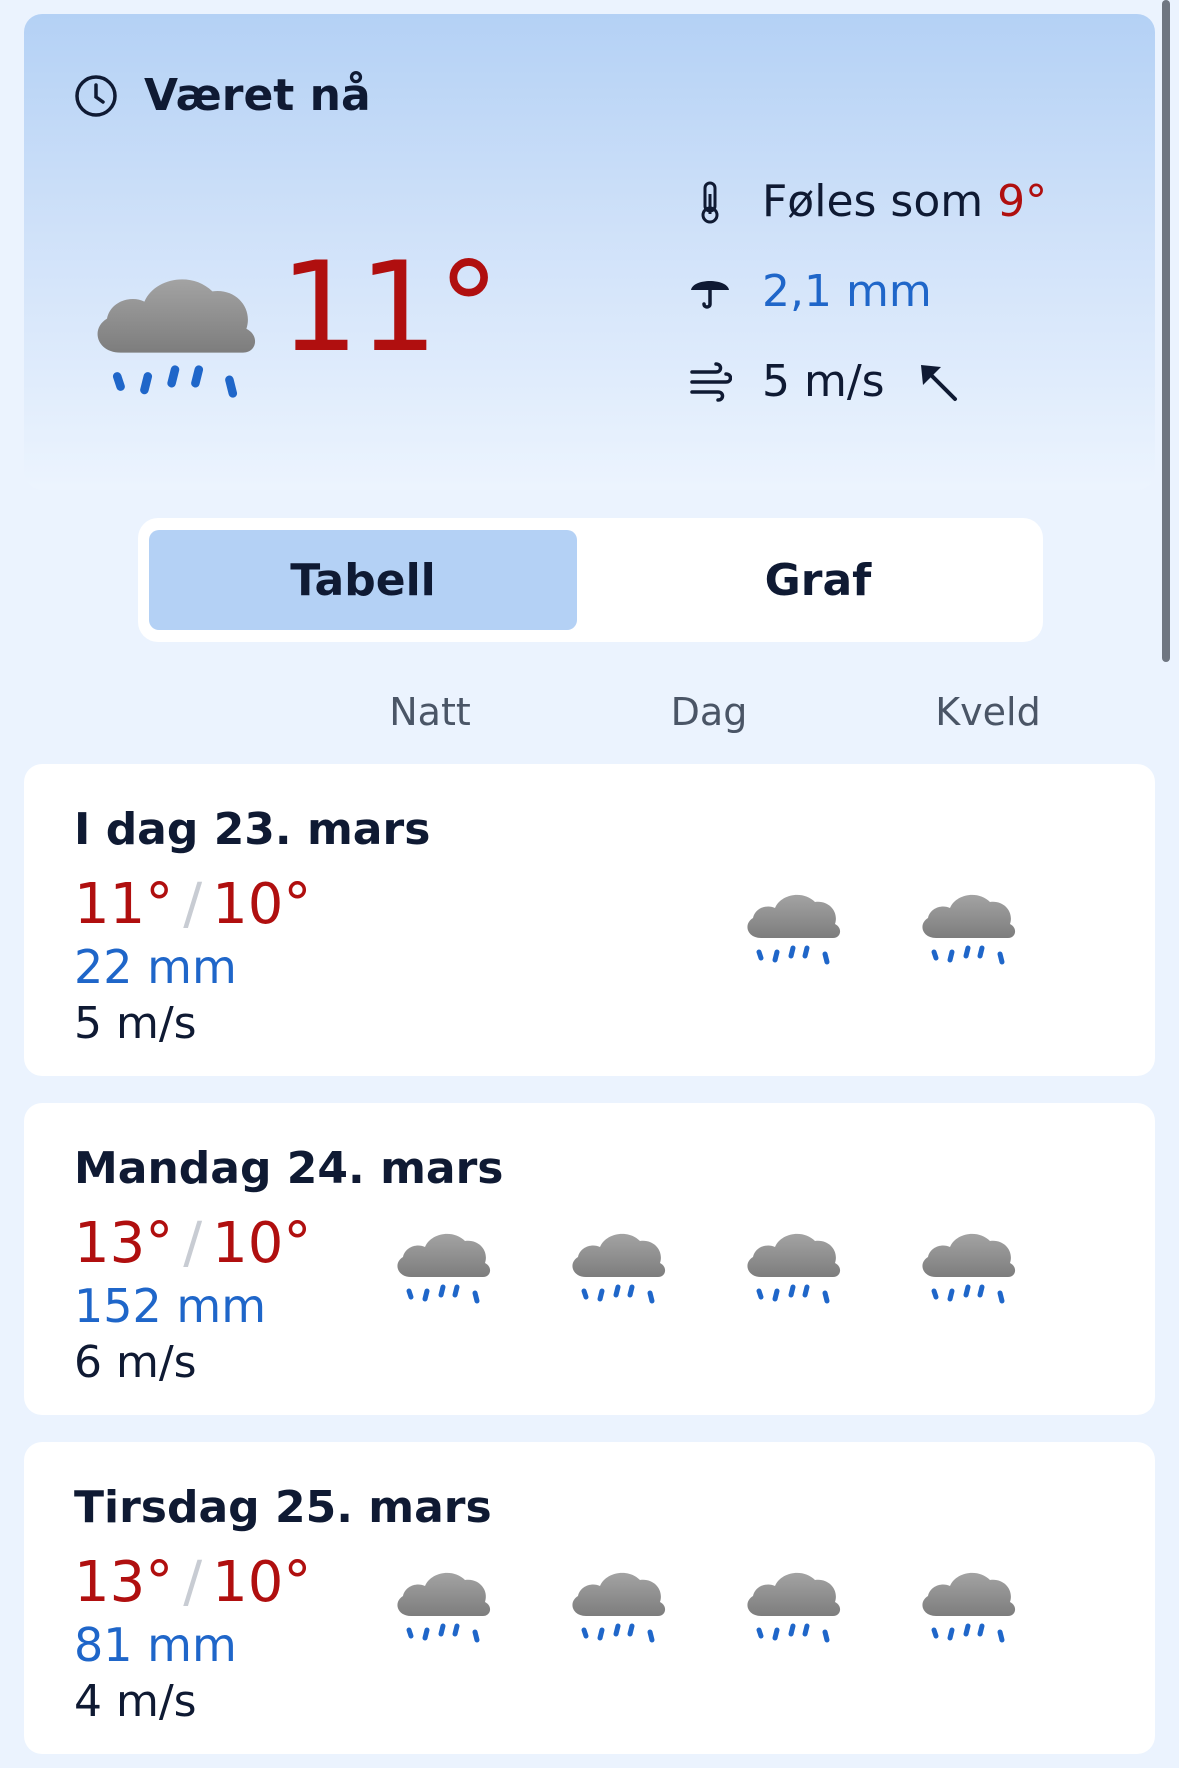 This screenshot has height=1768, width=1179. Describe the element at coordinates (252, 829) in the screenshot. I see `day-title: I dag 23. mars` at that location.